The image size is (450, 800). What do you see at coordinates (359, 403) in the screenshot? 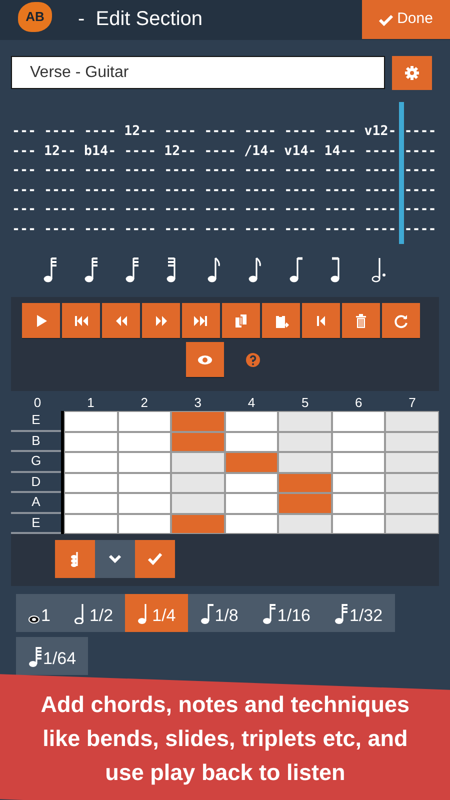
I see `fret-number: 6` at bounding box center [359, 403].